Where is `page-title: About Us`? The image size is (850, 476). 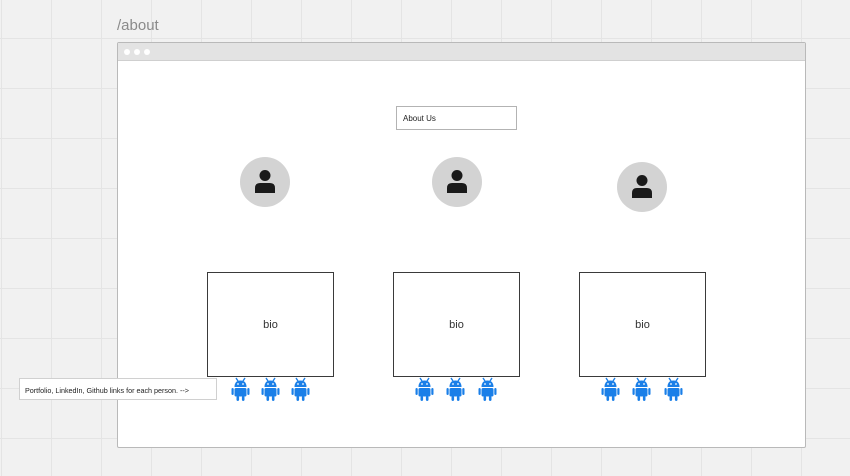 page-title: About Us is located at coordinates (456, 118).